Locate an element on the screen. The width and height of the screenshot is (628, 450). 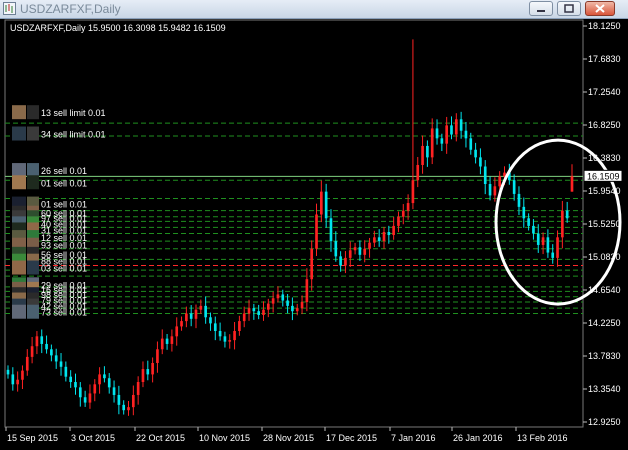
y-tick-label: 15.5250 is located at coordinates (604, 224).